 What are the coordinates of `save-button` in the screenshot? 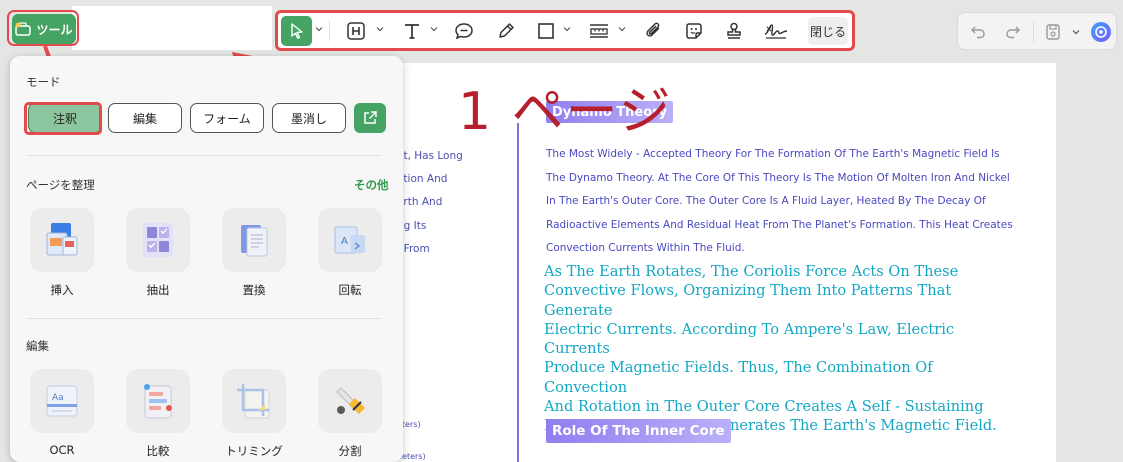 It's located at (1053, 32).